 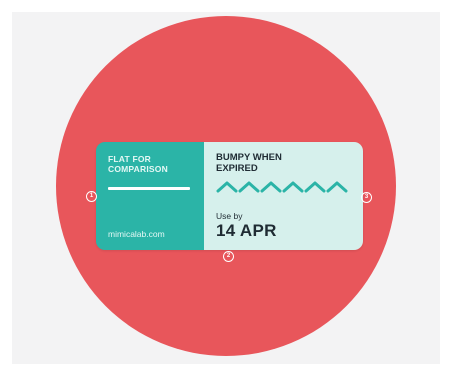 What do you see at coordinates (150, 196) in the screenshot?
I see `flat-comparison-section: FLAT FOR COMPARISON mimicalab.com` at bounding box center [150, 196].